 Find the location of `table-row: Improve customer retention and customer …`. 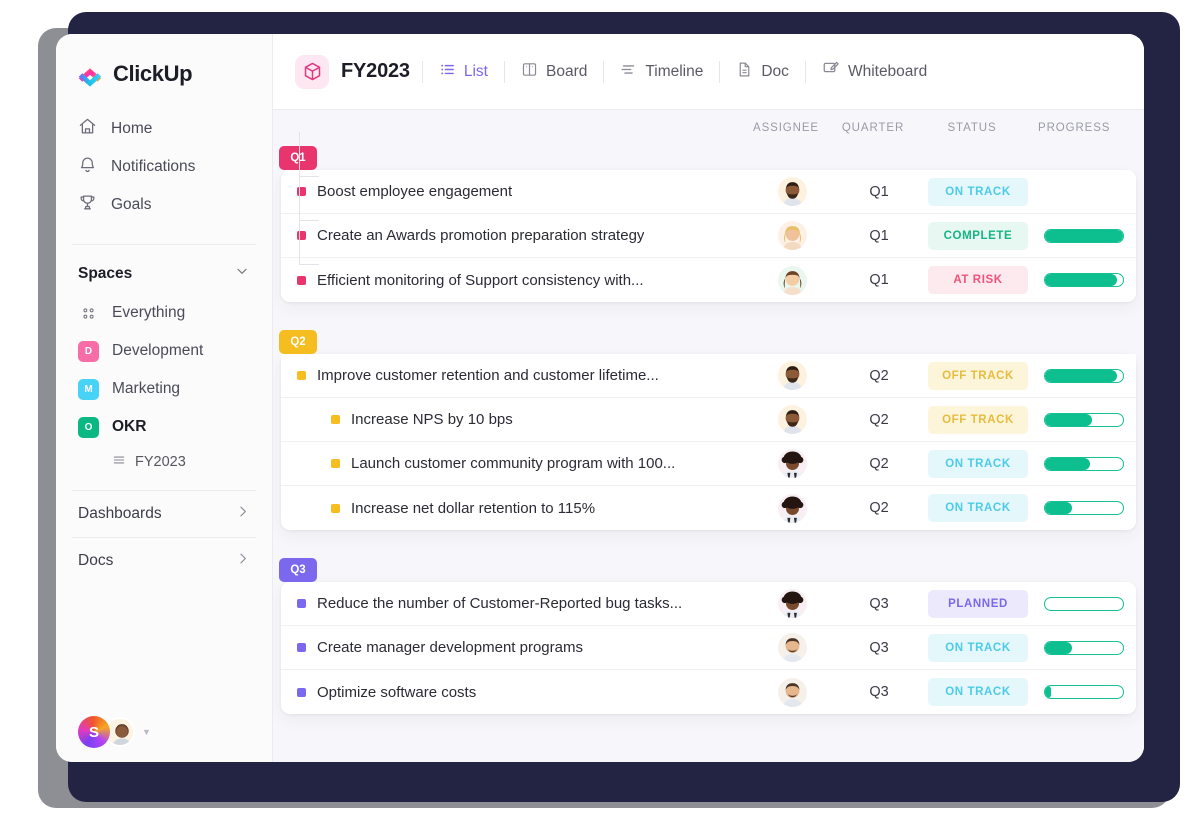

table-row: Improve customer retention and customer … is located at coordinates (708, 376).